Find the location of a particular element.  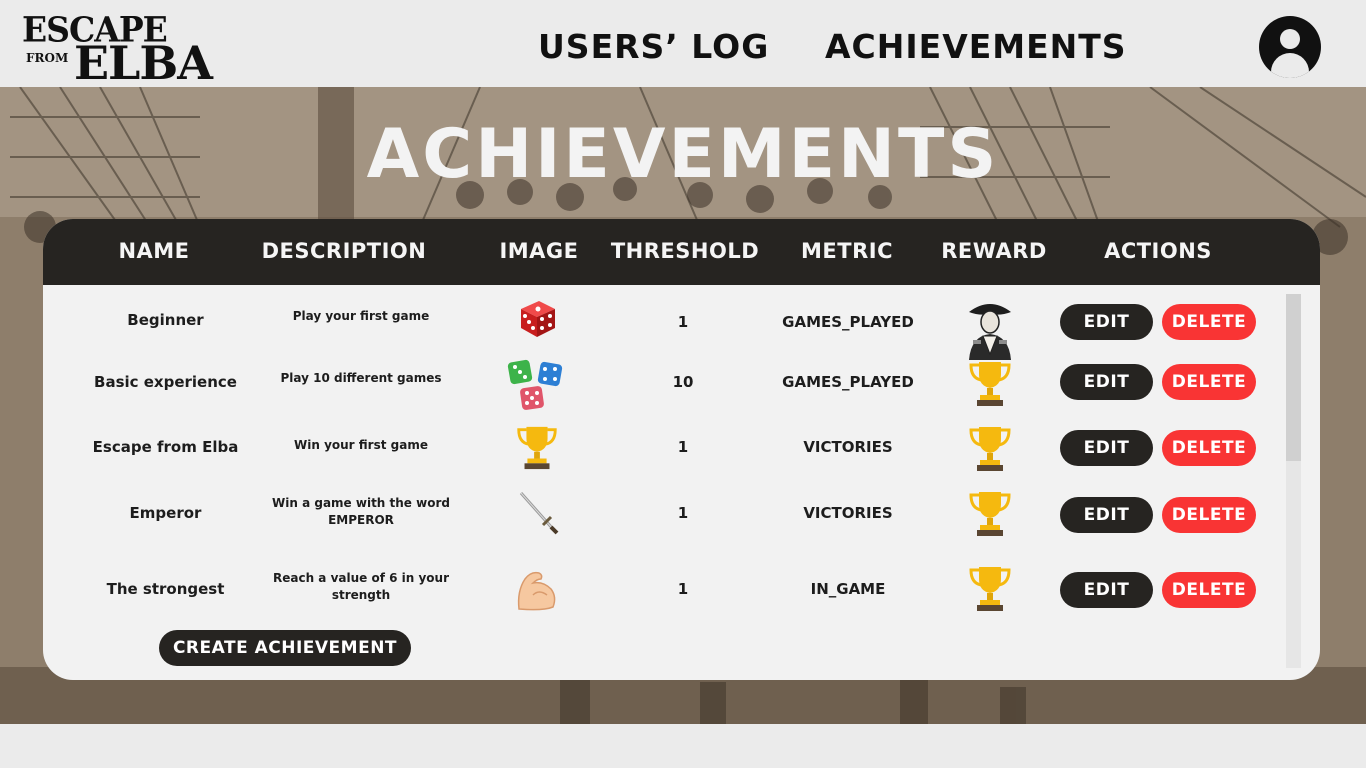

column-header-image: IMAGE is located at coordinates (539, 251).